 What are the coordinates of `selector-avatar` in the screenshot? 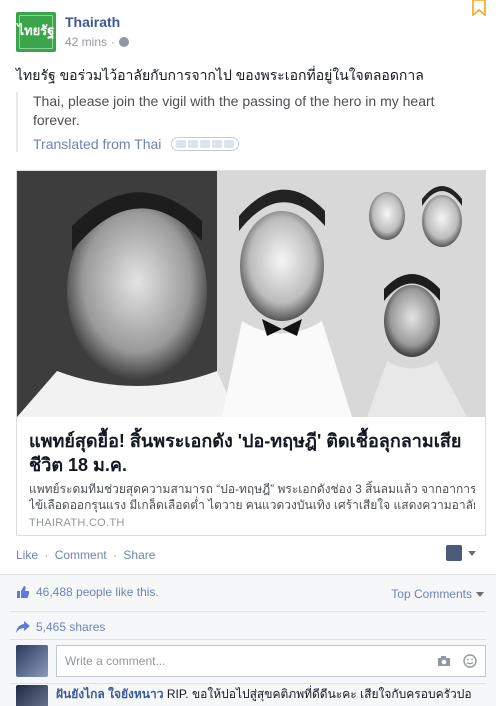 It's located at (454, 553).